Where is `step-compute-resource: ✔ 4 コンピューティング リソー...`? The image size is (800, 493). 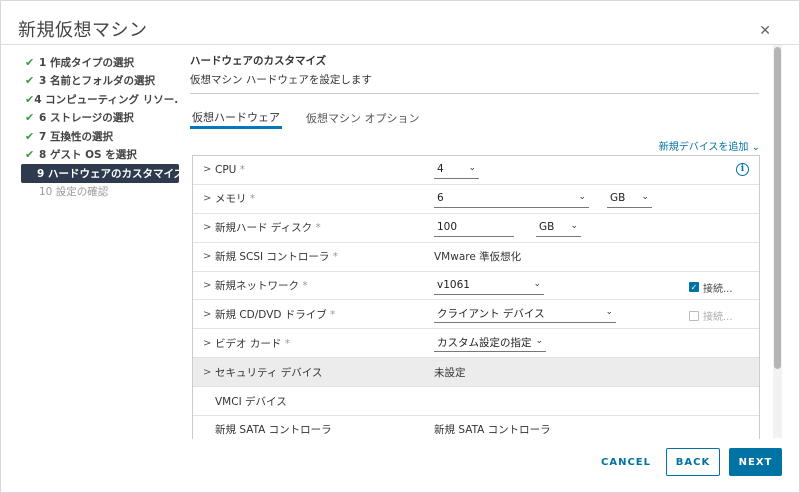
step-compute-resource: ✔ 4 コンピューティング リソー... is located at coordinates (100, 99).